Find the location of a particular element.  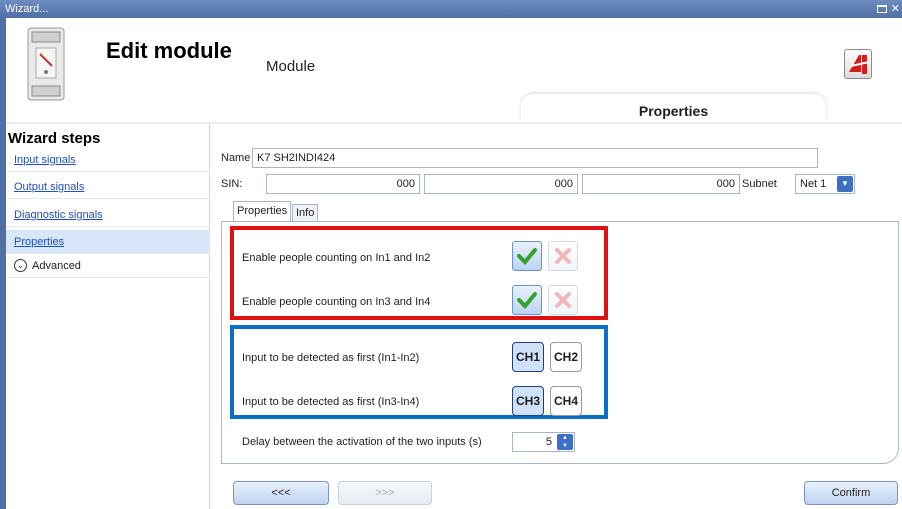

tab-info: Info is located at coordinates (305, 212).